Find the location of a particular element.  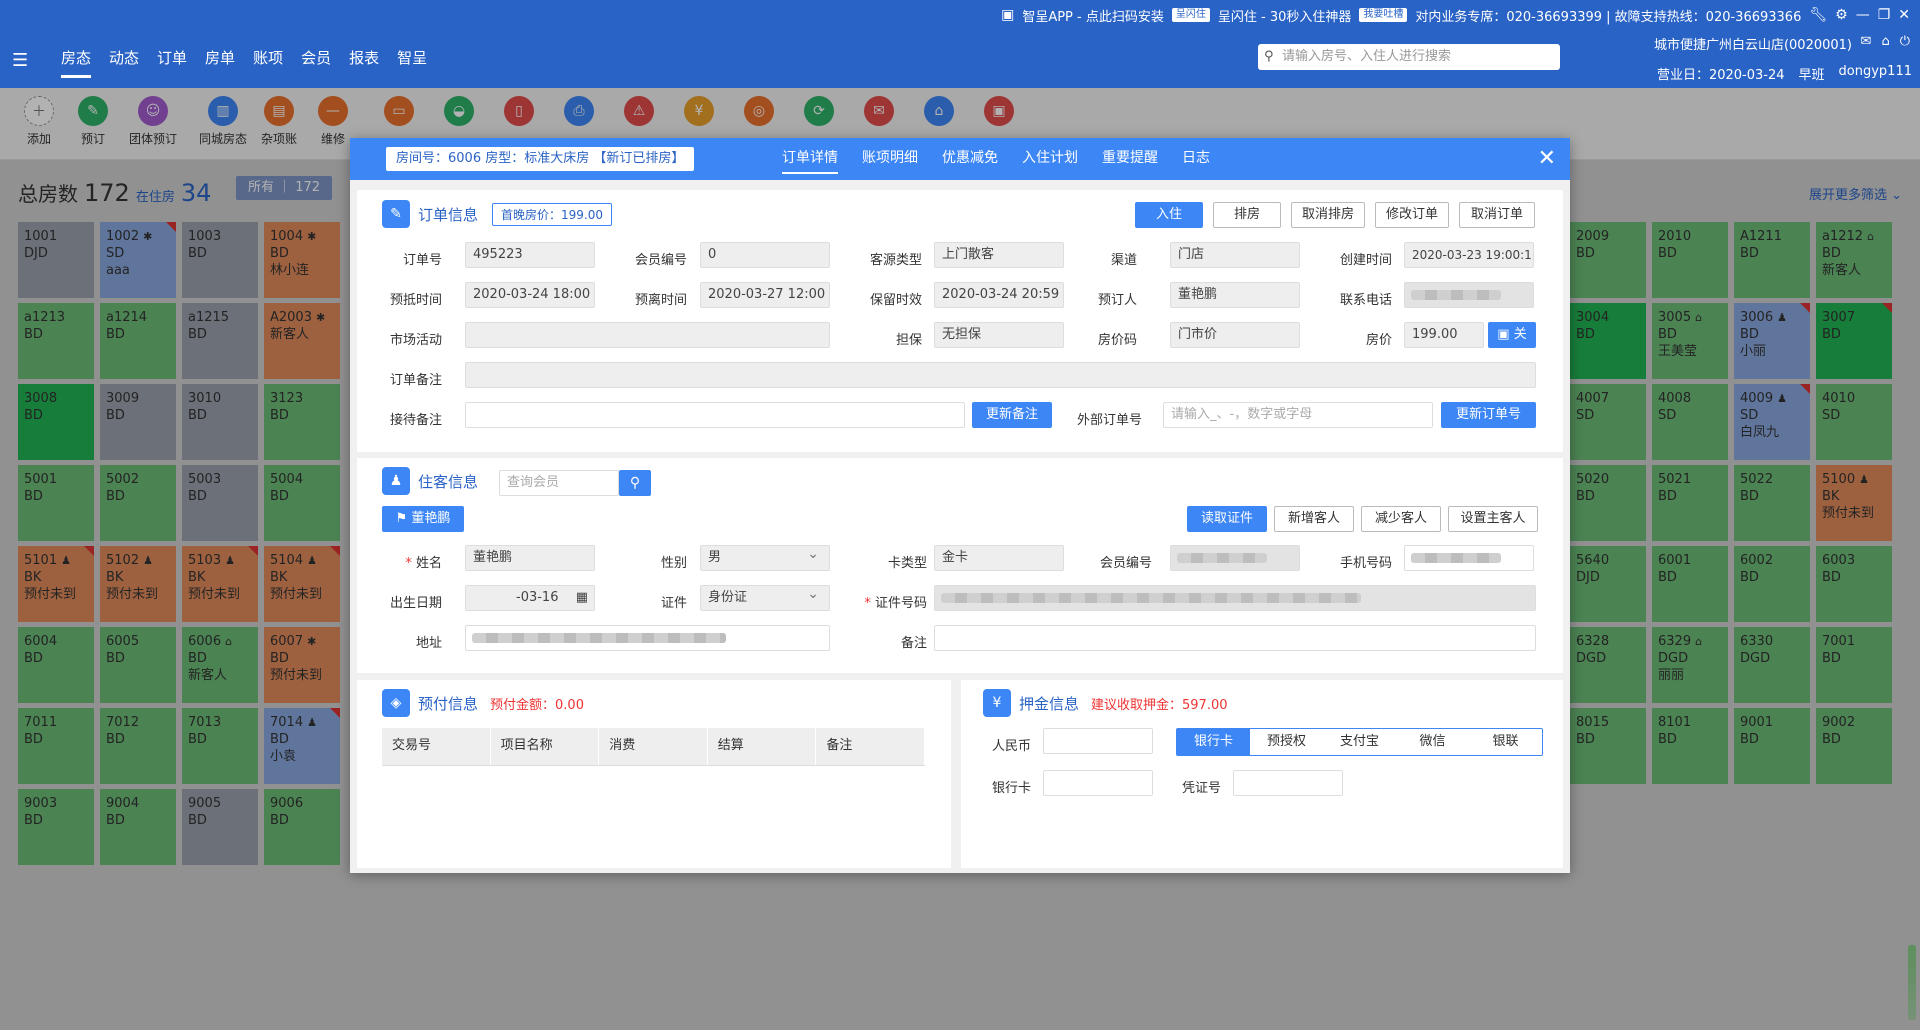

modal-tab: 账项明细 is located at coordinates (890, 159).